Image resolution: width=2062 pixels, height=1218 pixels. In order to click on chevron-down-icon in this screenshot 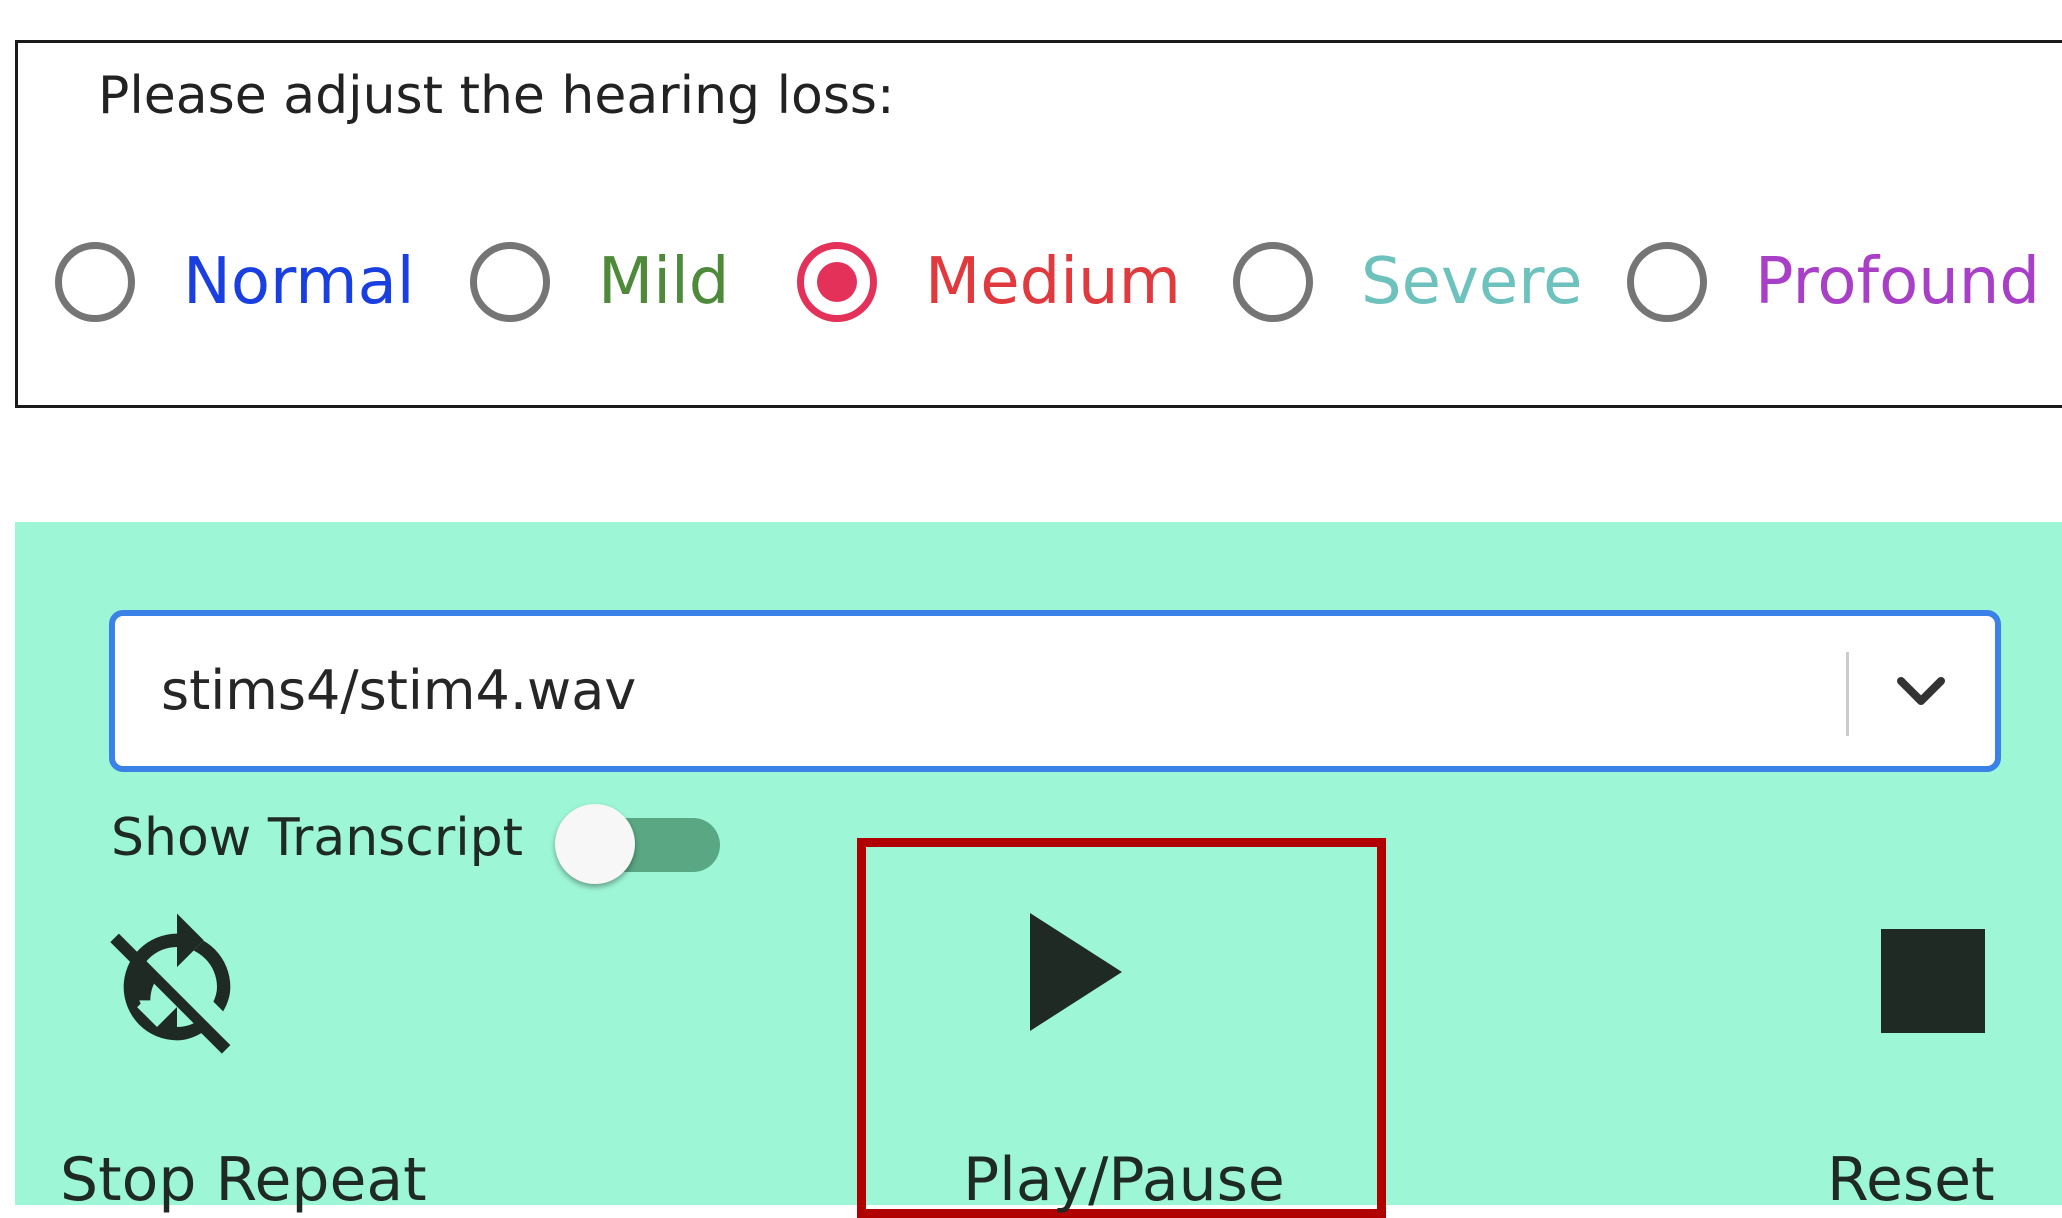, I will do `click(1921, 691)`.